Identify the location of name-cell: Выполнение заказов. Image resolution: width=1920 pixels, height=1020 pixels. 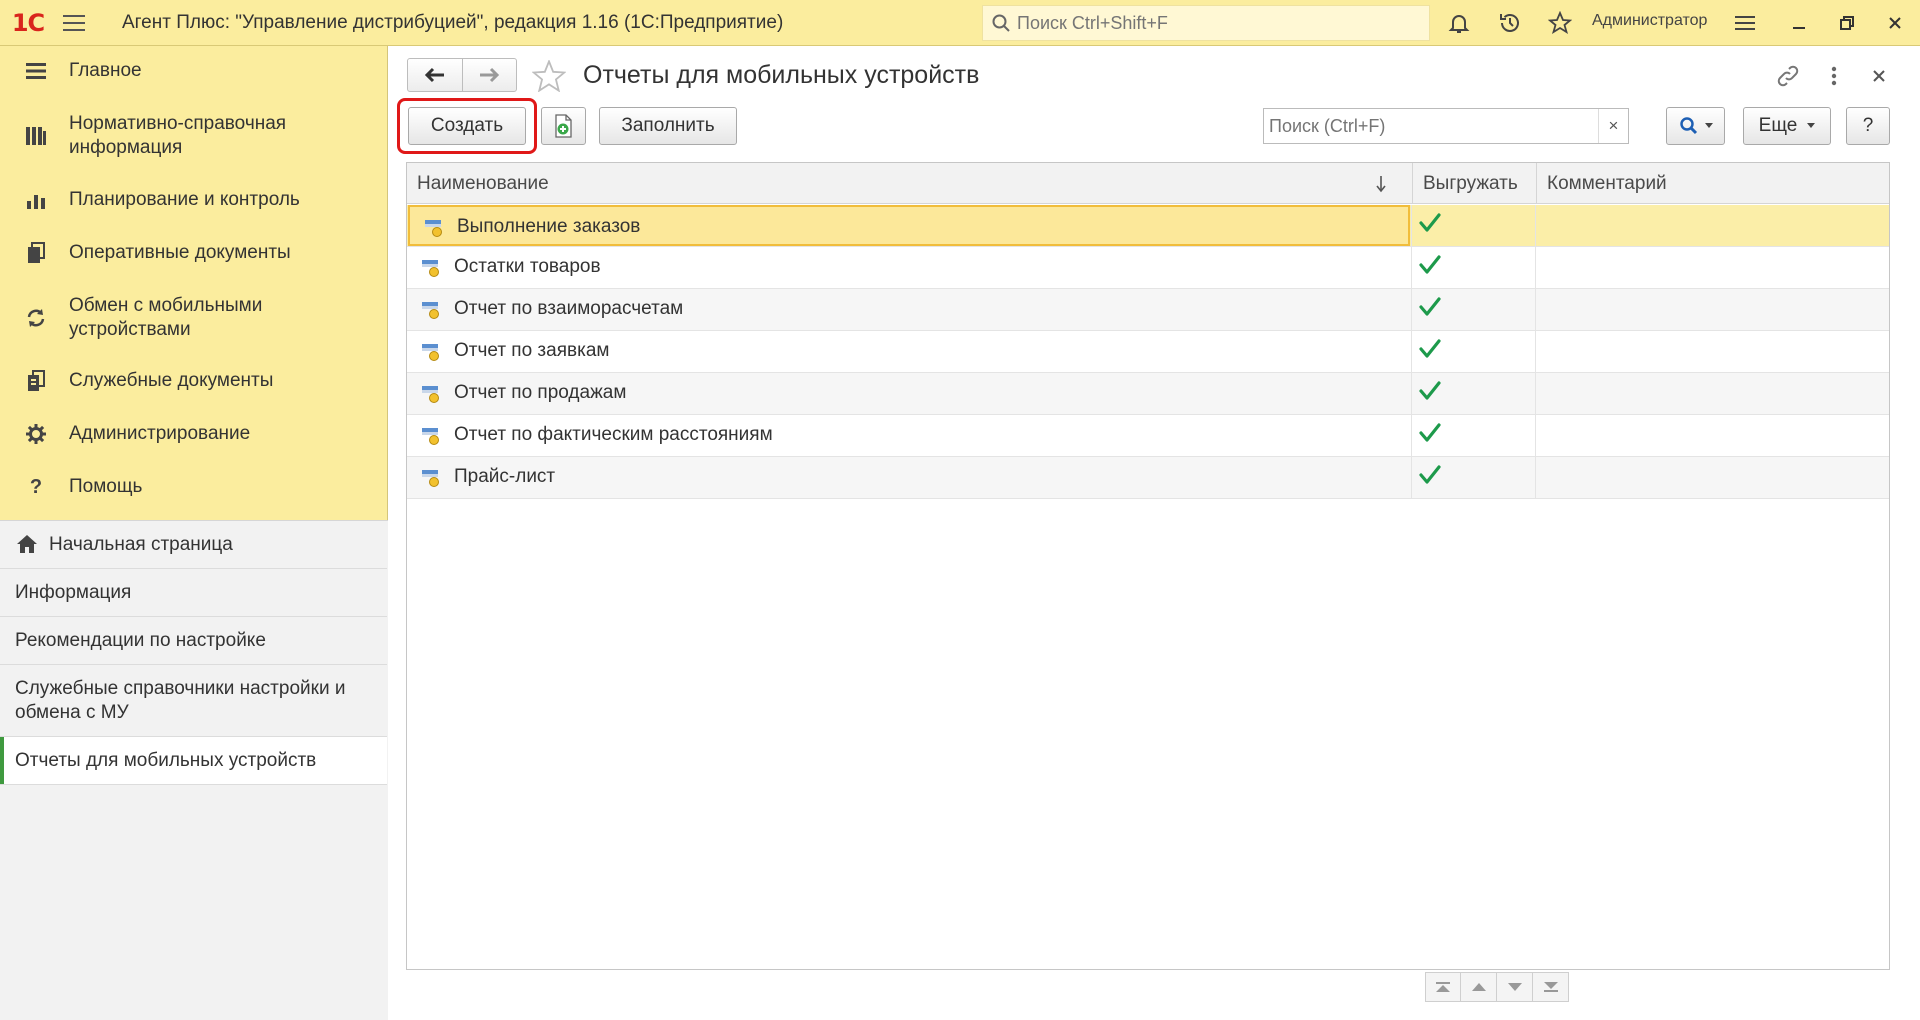
(909, 225).